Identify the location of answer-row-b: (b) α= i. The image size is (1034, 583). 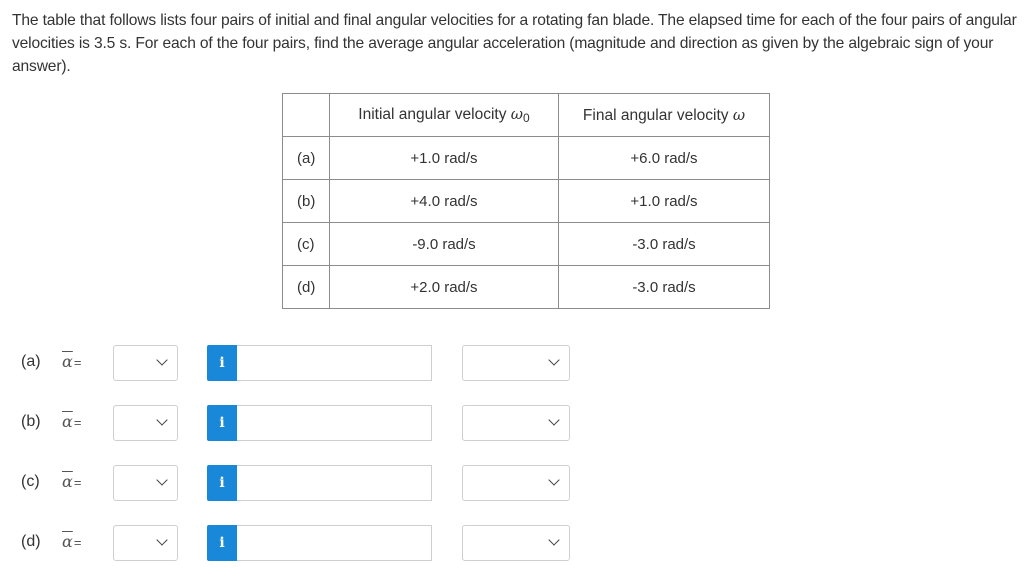
(517, 423).